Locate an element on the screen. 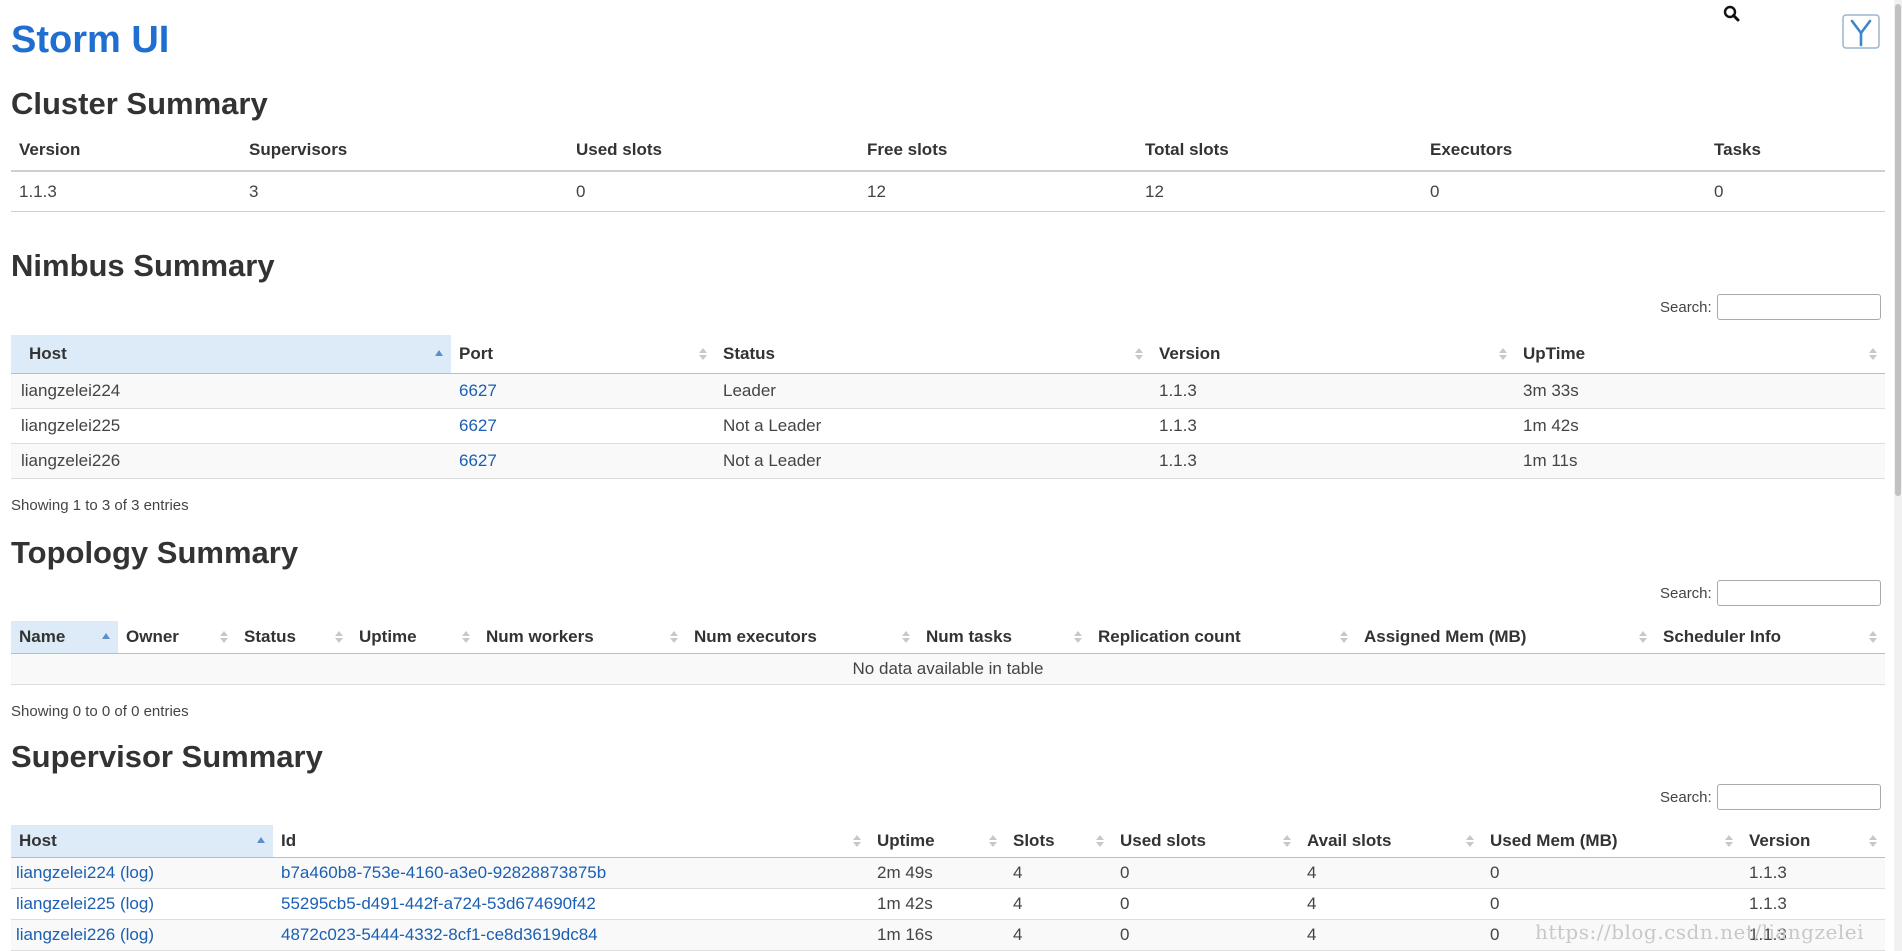 The image size is (1902, 951). column-header-scheduler-info: Scheduler Info is located at coordinates (1770, 637).